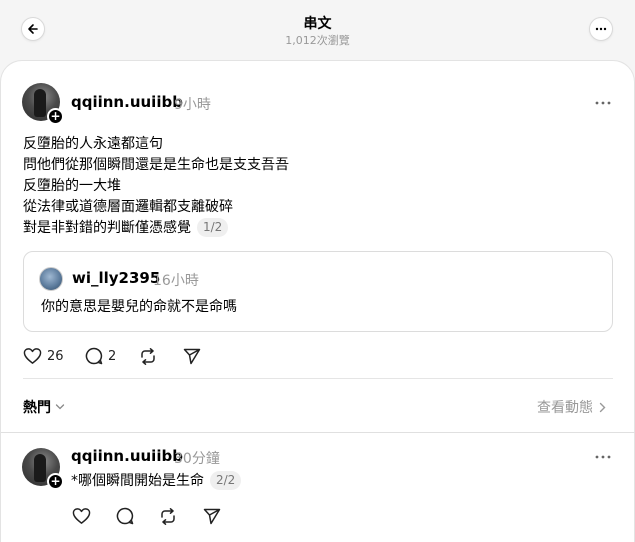 The height and width of the screenshot is (542, 635). I want to click on reply-share-button, so click(212, 516).